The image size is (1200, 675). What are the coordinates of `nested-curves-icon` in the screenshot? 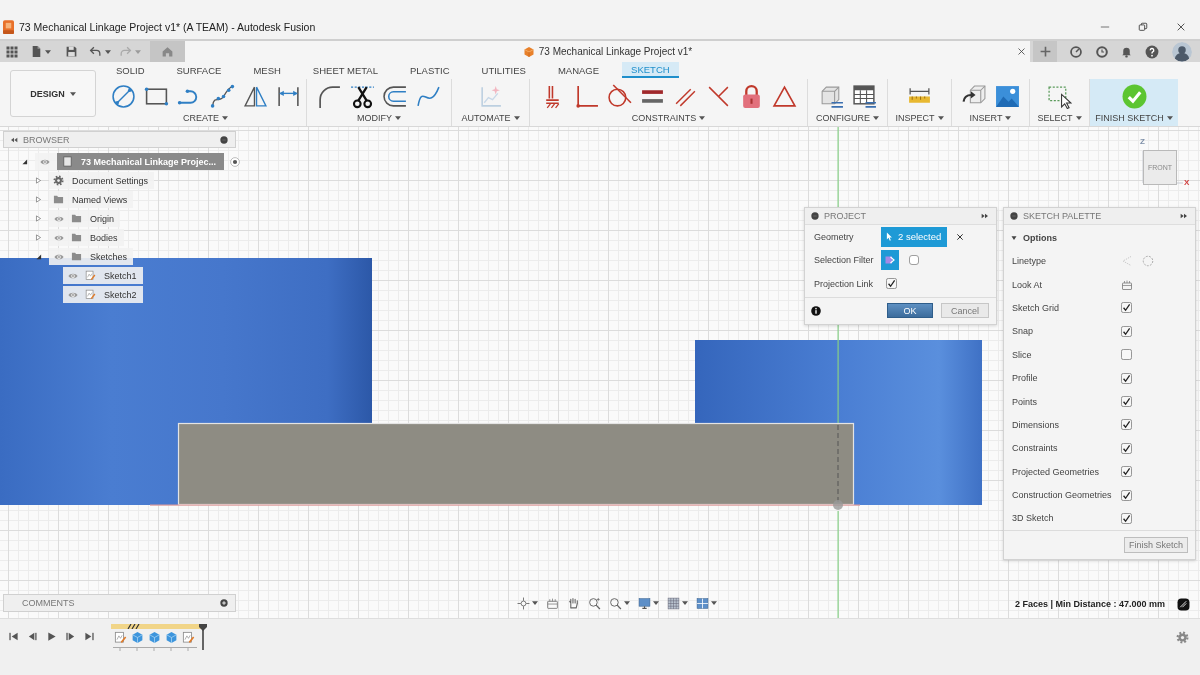 It's located at (395, 96).